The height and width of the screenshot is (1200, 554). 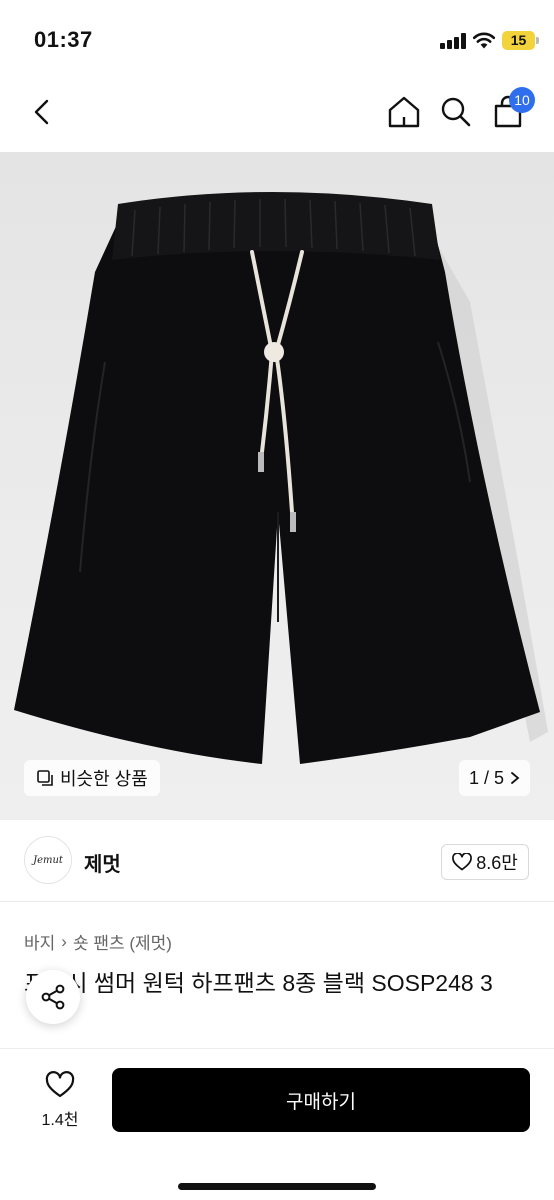 What do you see at coordinates (515, 778) in the screenshot?
I see `chevron-right-icon` at bounding box center [515, 778].